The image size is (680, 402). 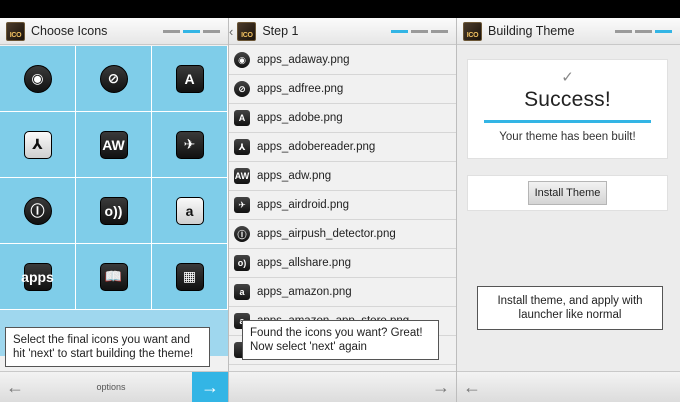 What do you see at coordinates (304, 263) in the screenshot?
I see `file-name: apps_allshare.png` at bounding box center [304, 263].